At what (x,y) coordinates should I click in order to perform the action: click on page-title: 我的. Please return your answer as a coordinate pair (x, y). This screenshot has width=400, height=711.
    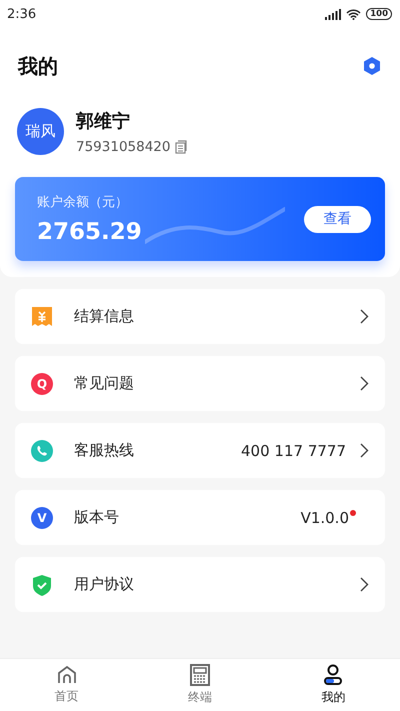
    Looking at the image, I should click on (38, 66).